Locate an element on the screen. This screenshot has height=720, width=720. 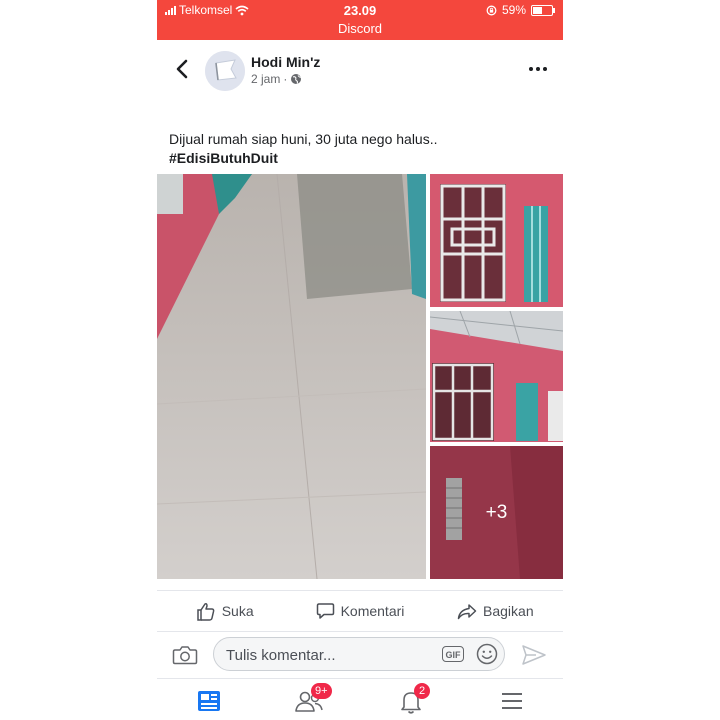
thumbs-up-icon is located at coordinates (205, 611).